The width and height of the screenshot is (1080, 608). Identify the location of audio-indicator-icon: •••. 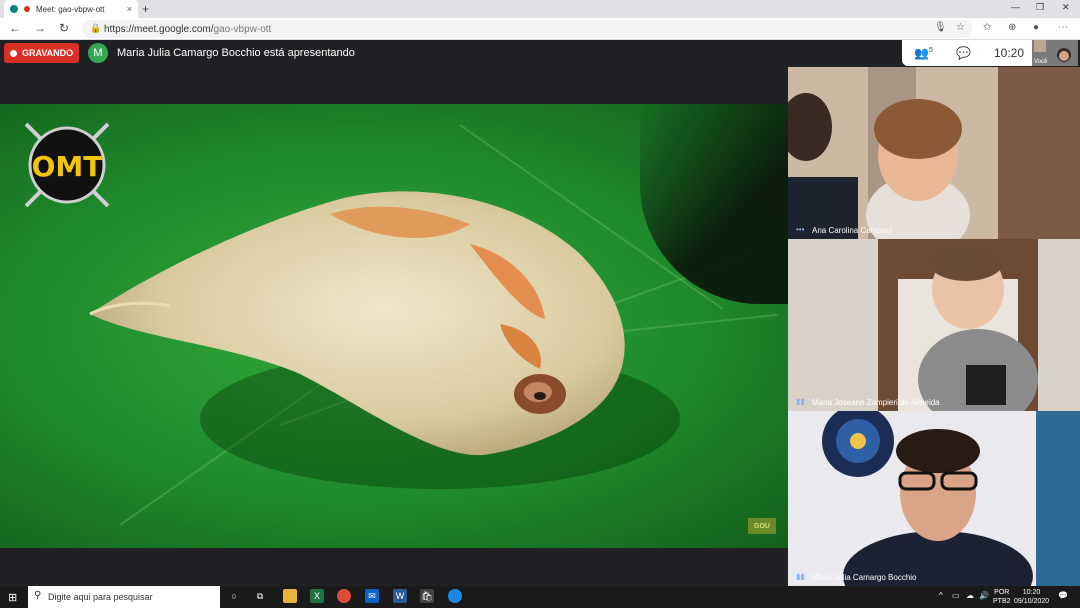
(800, 229).